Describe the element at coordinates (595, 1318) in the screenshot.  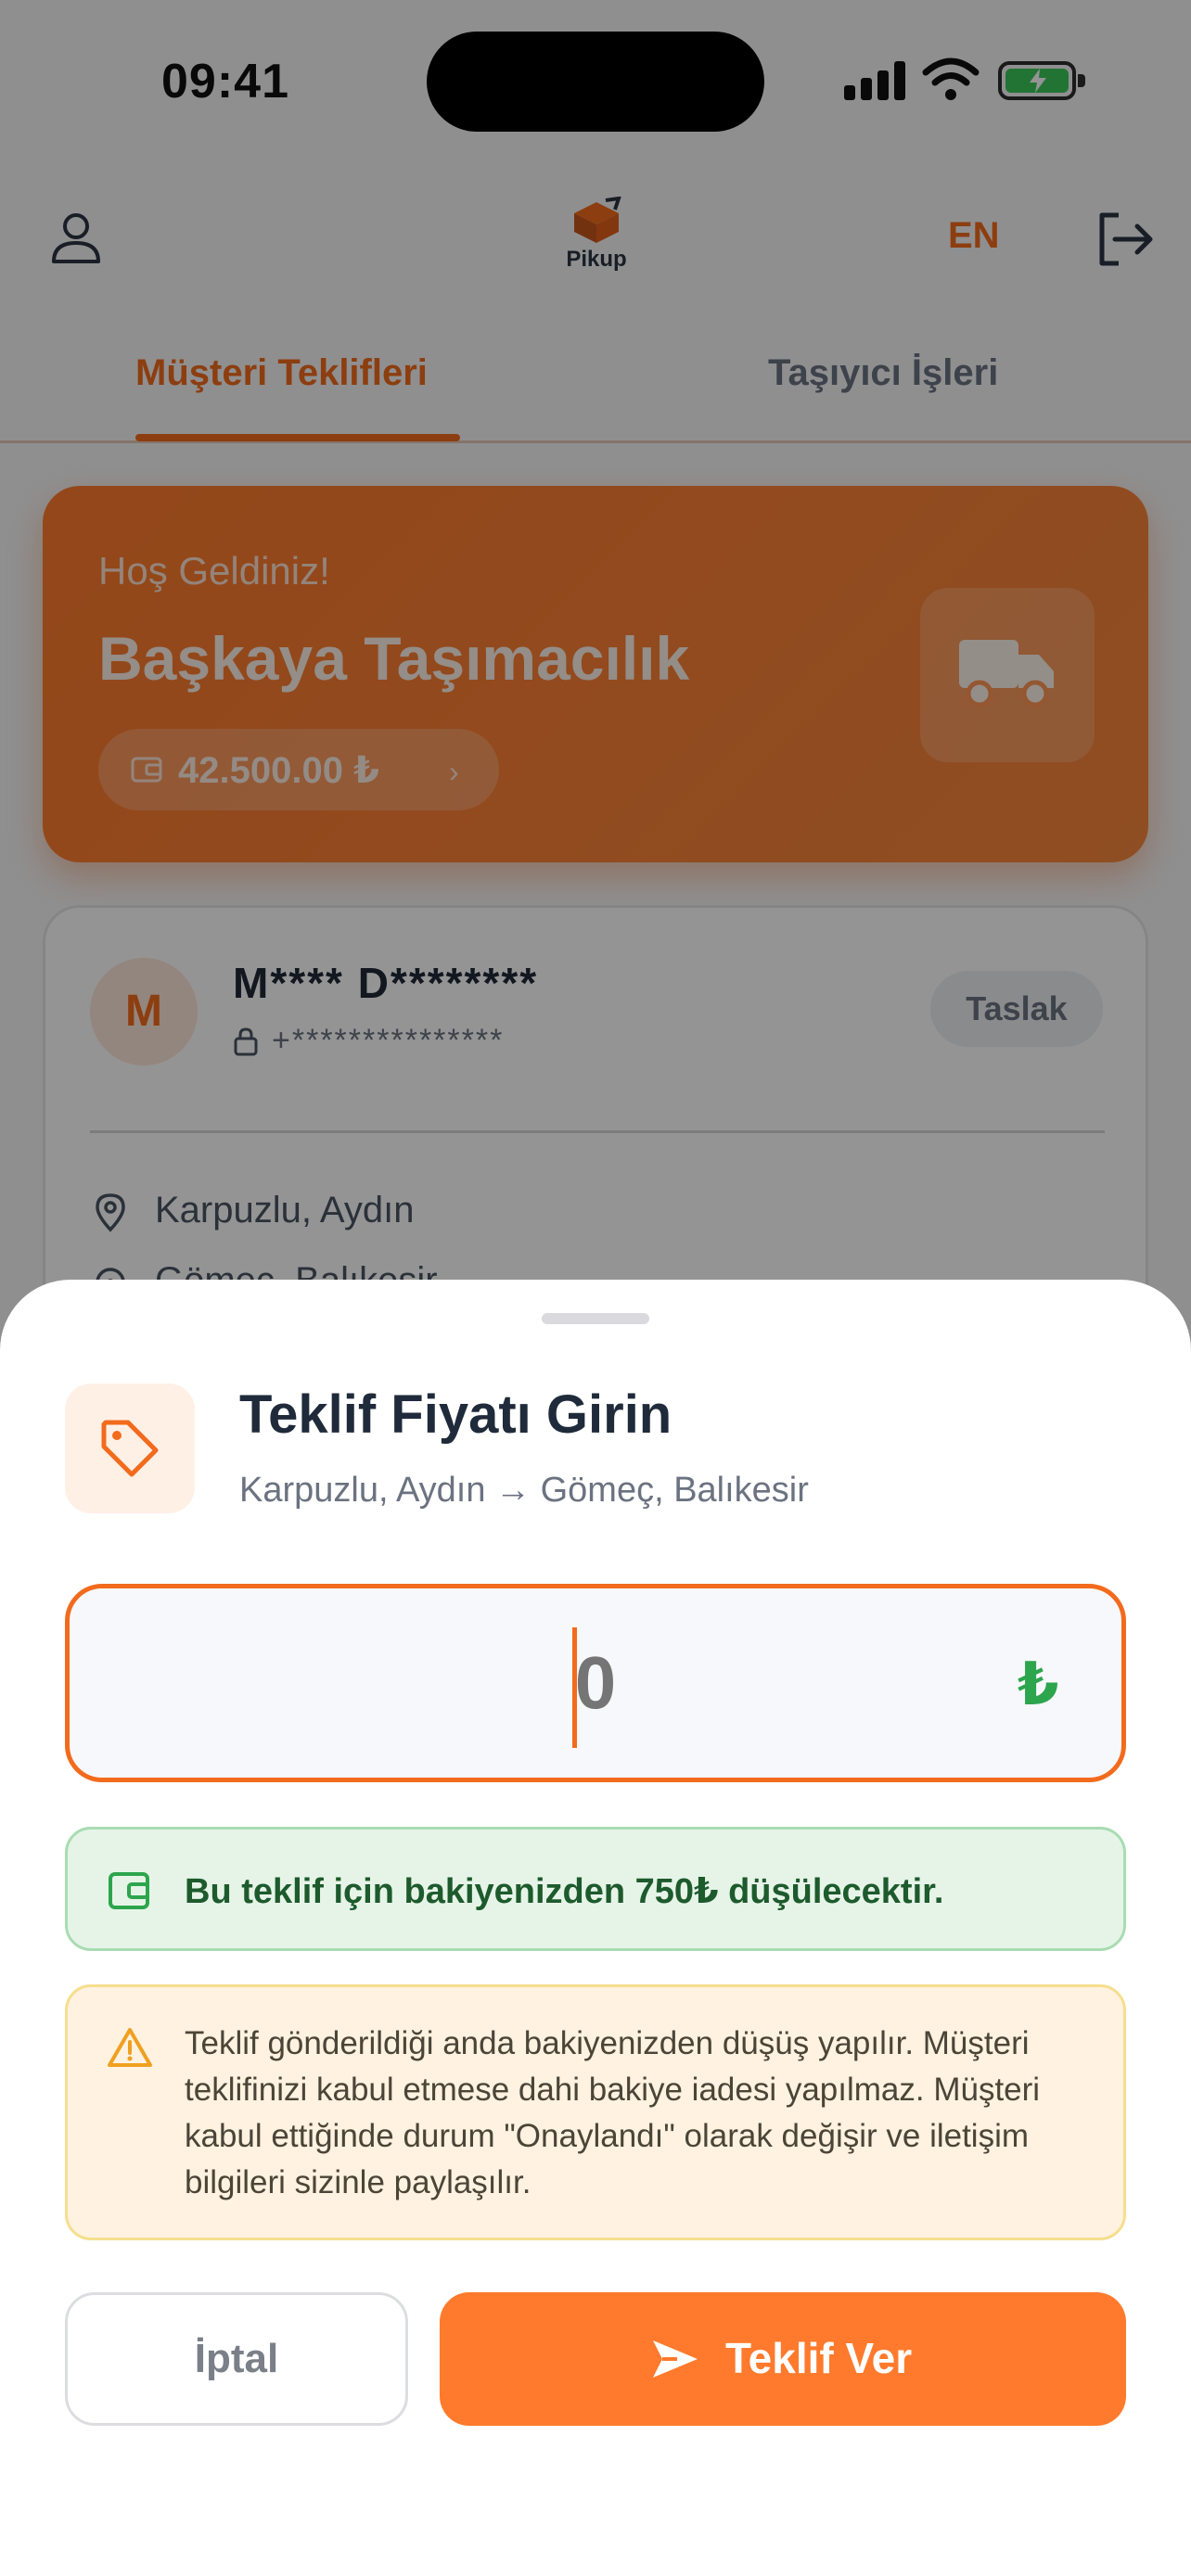
I see `sheet-drag-handle` at that location.